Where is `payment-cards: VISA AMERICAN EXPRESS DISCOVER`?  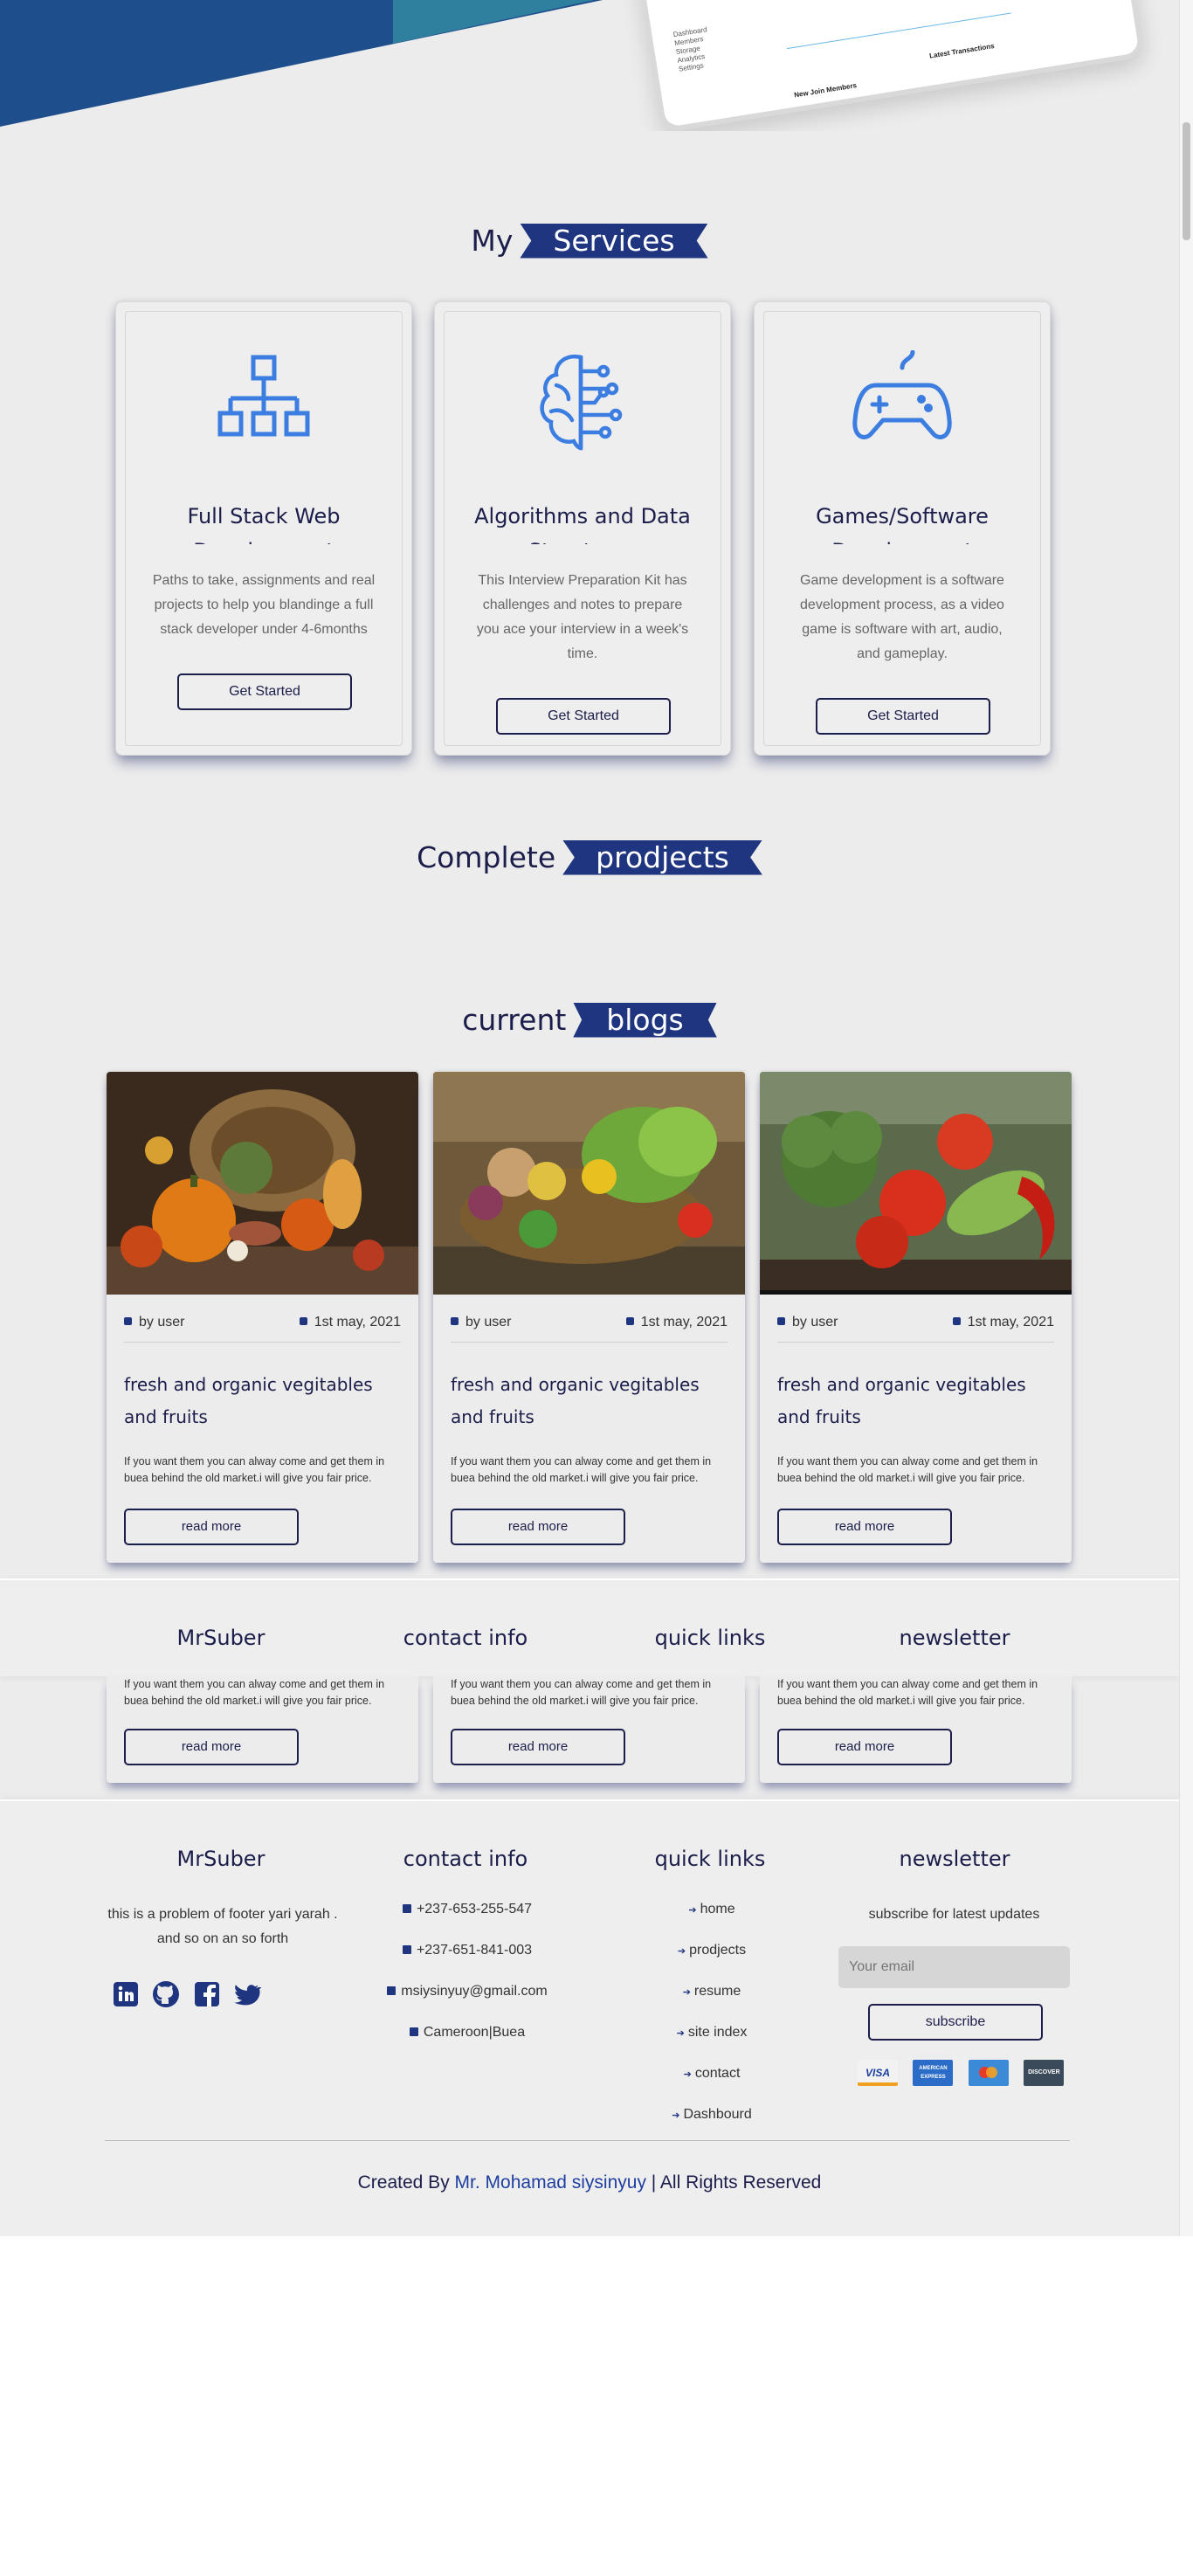
payment-cards: VISA AMERICAN EXPRESS DISCOVER is located at coordinates (966, 2074).